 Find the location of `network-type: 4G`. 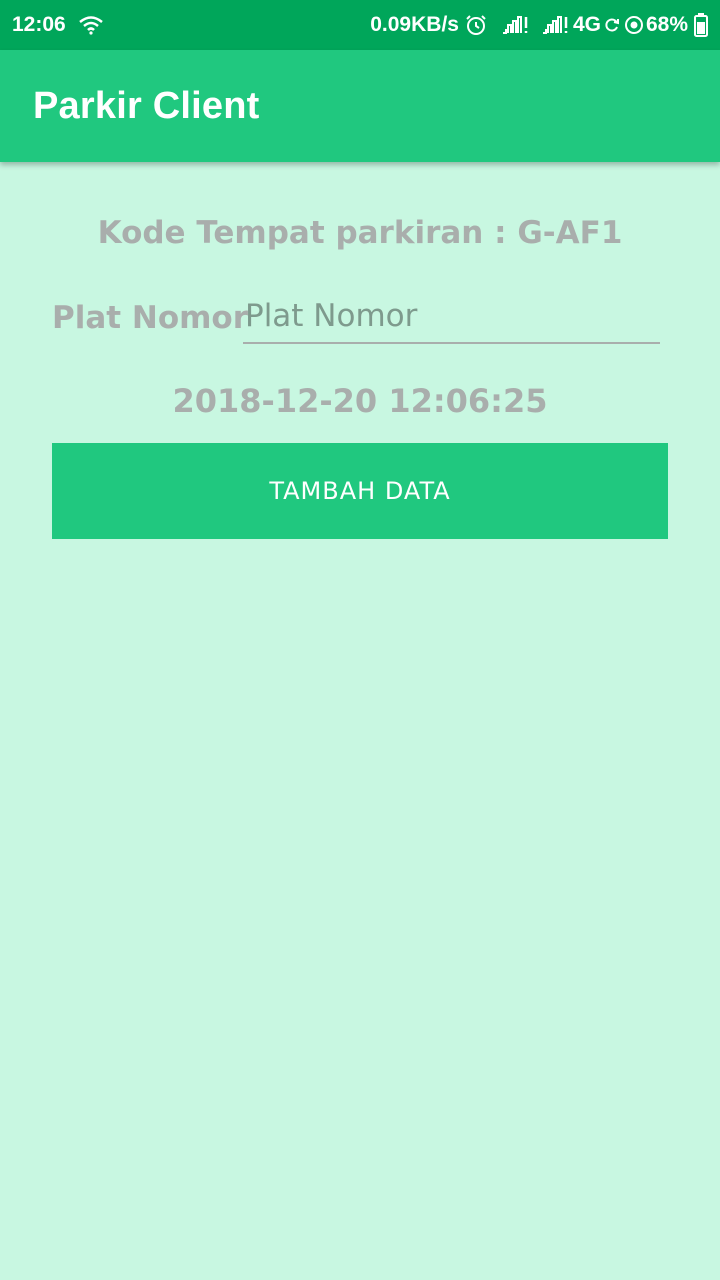

network-type: 4G is located at coordinates (586, 24).